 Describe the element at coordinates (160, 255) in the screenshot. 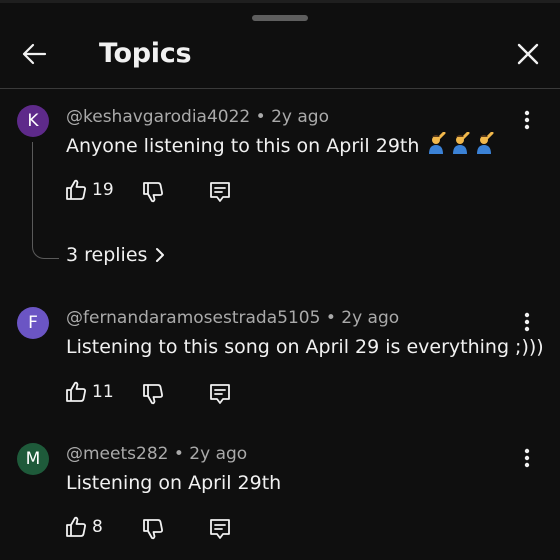

I see `chevron-right-icon` at that location.